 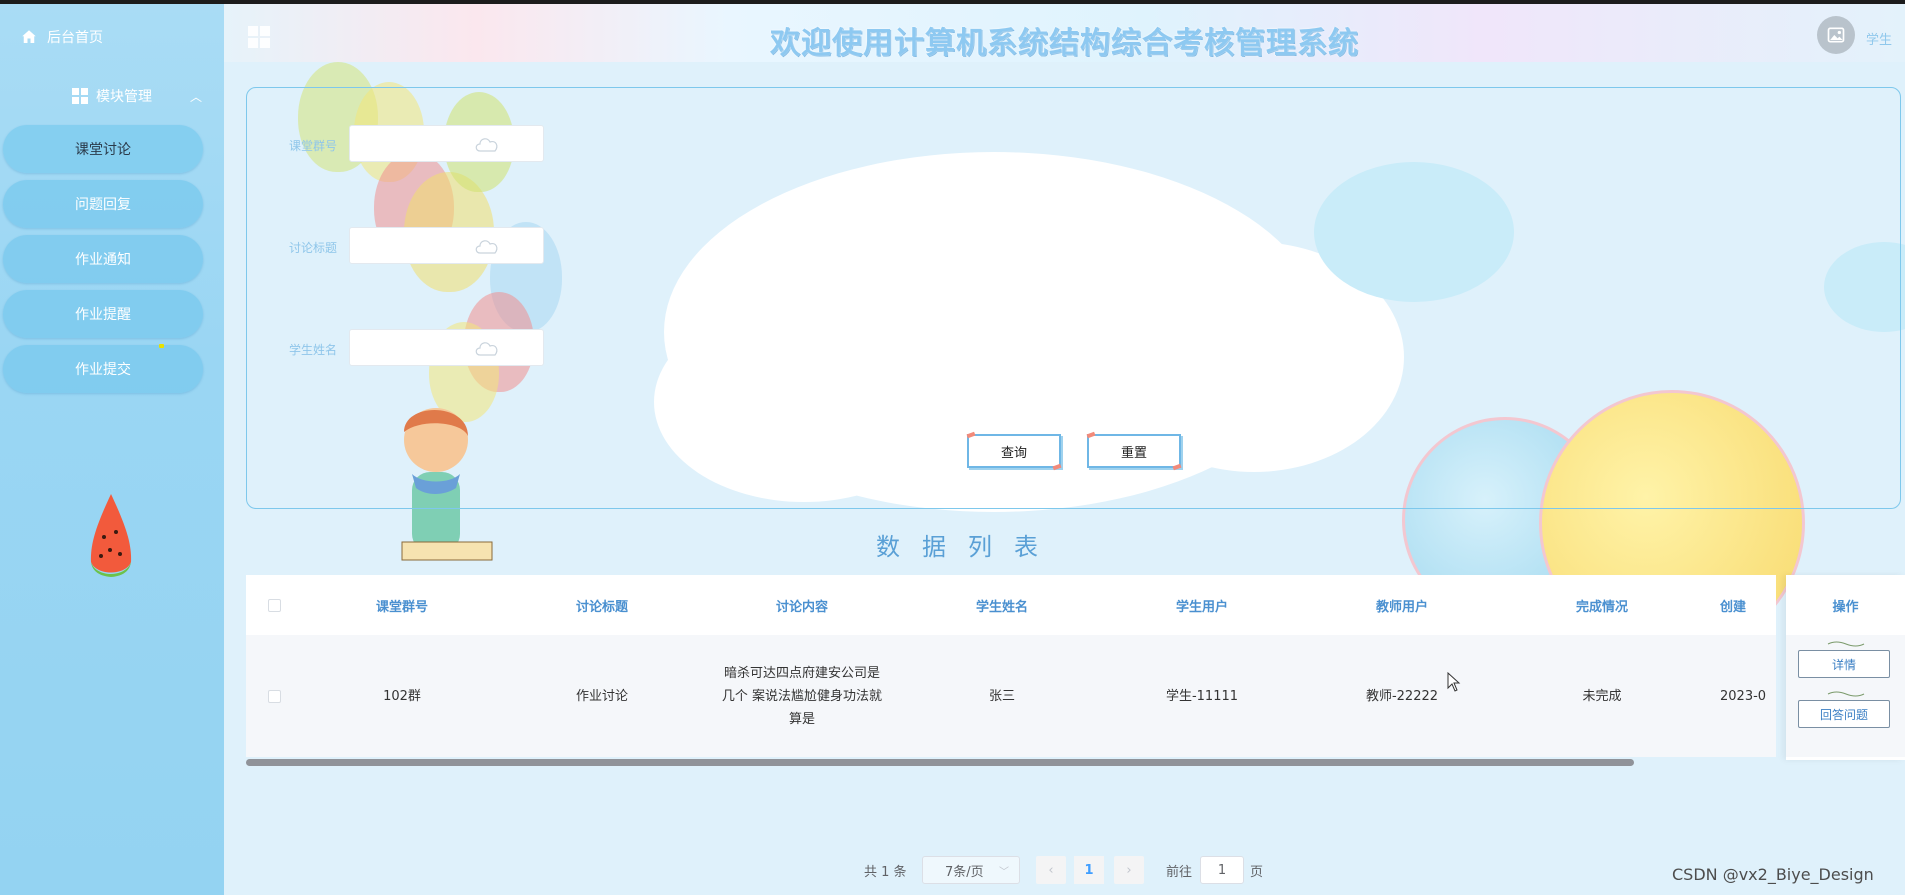 I want to click on page-size-select: 7条/页 ﹀, so click(x=971, y=870).